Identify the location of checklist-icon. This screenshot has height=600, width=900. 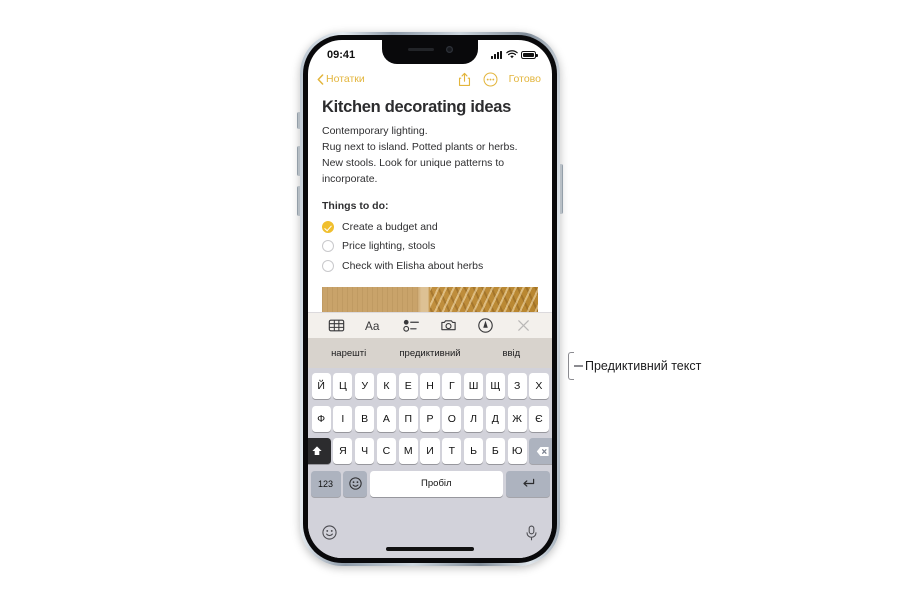
(411, 325).